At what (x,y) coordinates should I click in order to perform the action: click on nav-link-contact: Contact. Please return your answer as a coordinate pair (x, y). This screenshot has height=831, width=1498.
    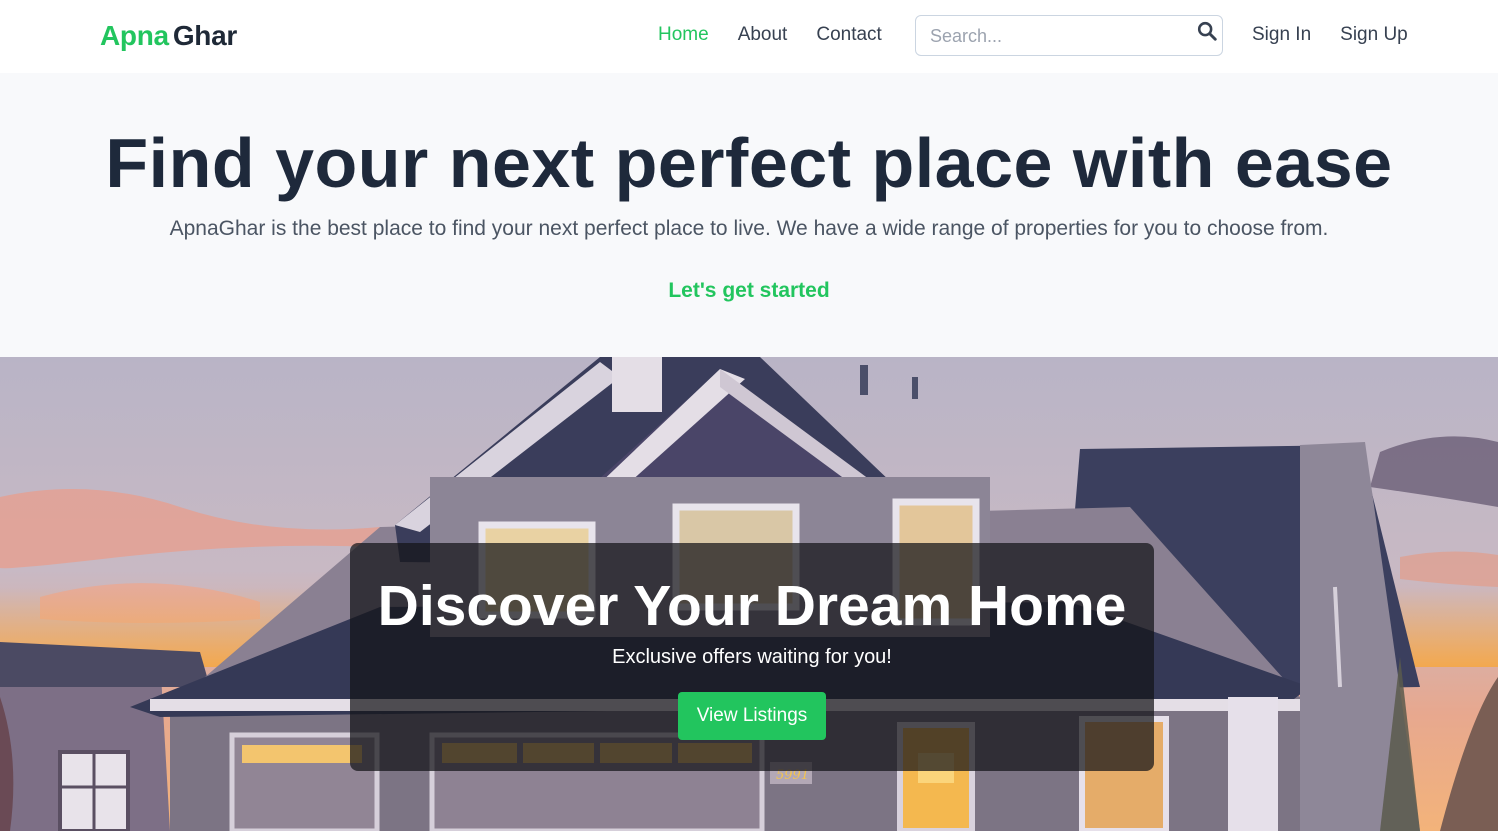
    Looking at the image, I should click on (848, 35).